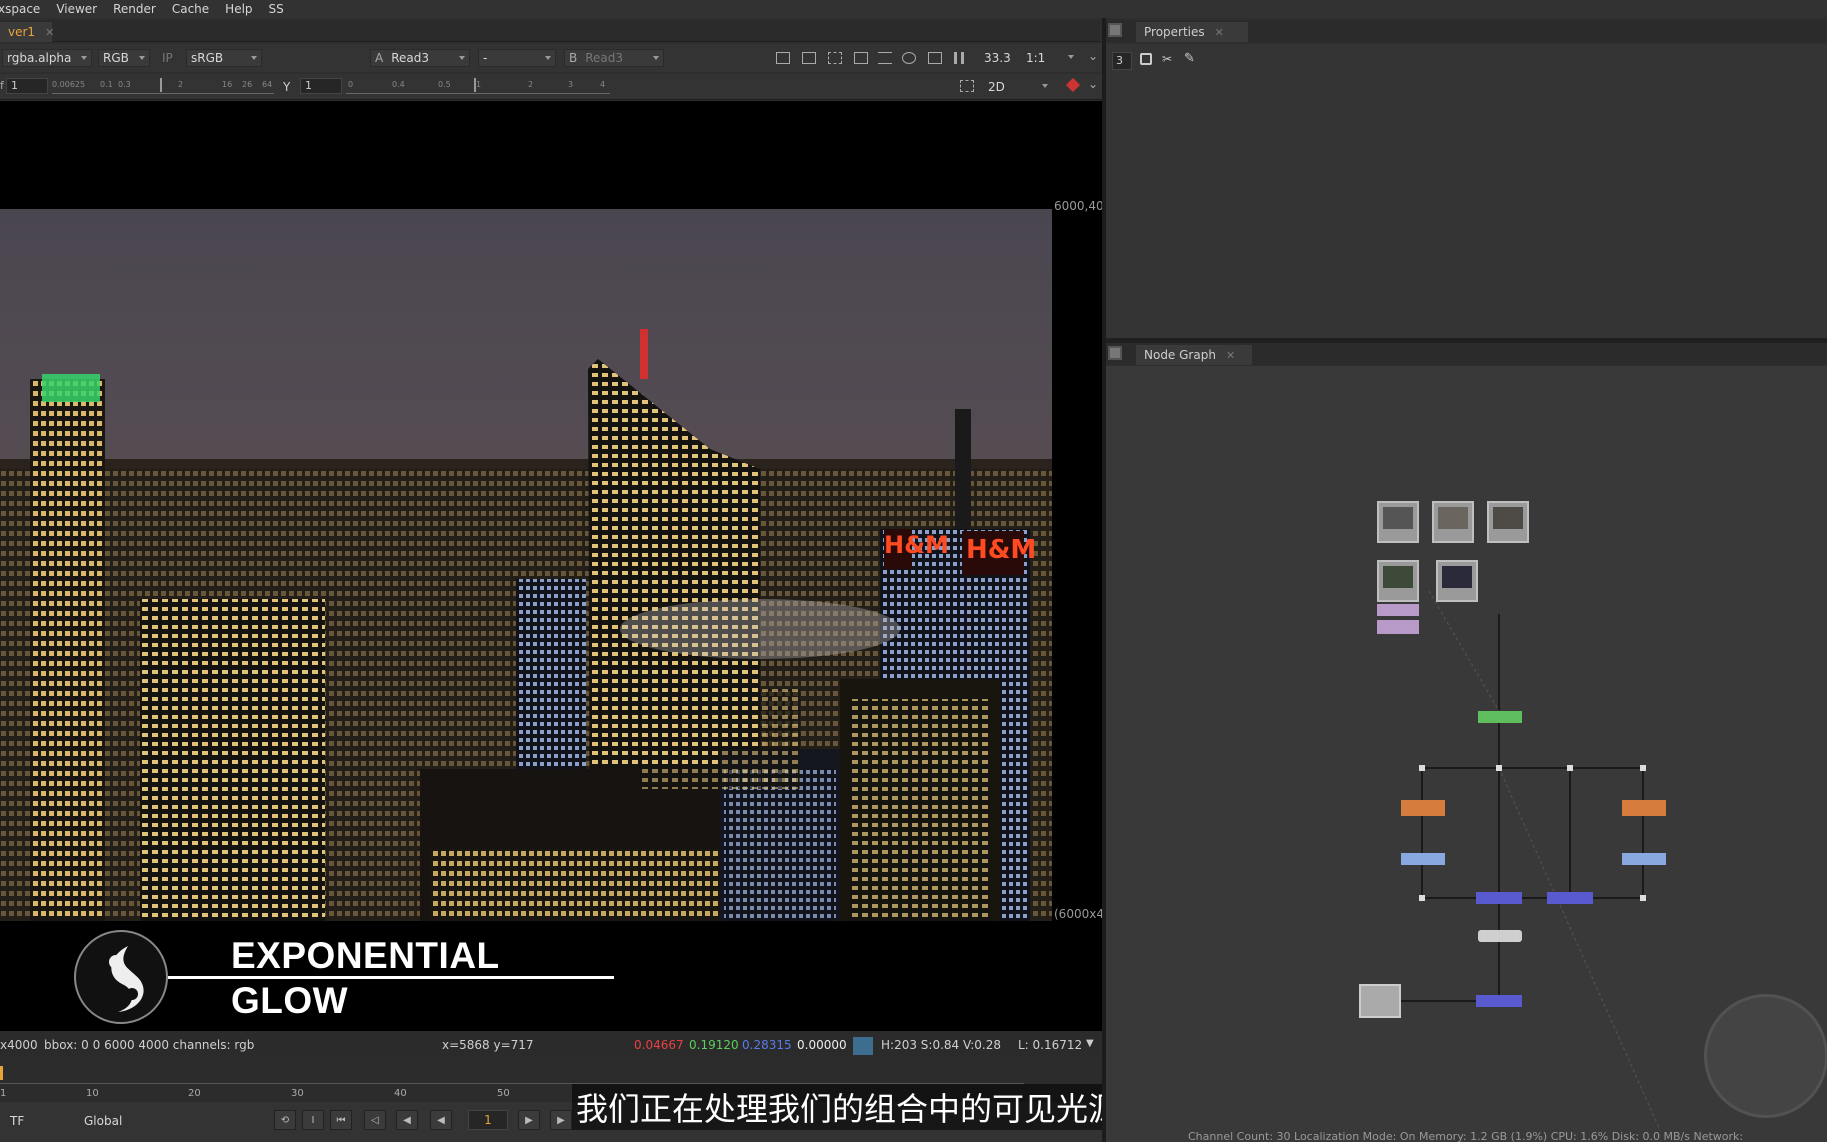  What do you see at coordinates (1194, 355) in the screenshot?
I see `tab-node-graph: Node Graph ✕` at bounding box center [1194, 355].